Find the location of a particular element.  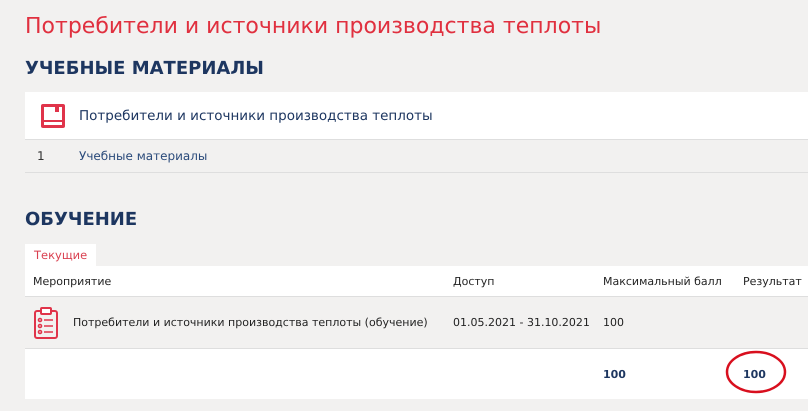

book-icon is located at coordinates (53, 116).